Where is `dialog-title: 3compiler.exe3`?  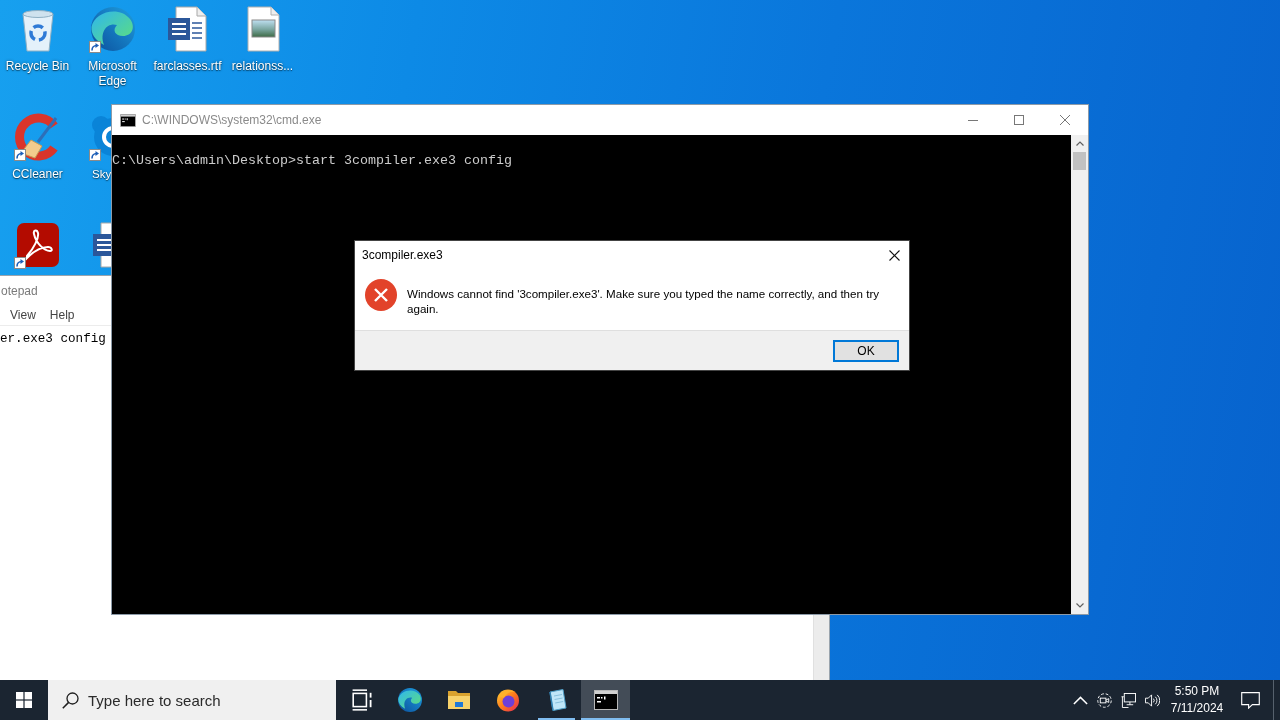 dialog-title: 3compiler.exe3 is located at coordinates (402, 255).